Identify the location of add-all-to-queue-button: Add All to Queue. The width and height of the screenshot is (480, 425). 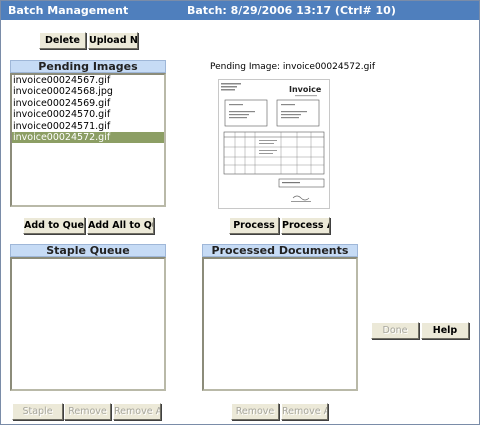
(120, 225).